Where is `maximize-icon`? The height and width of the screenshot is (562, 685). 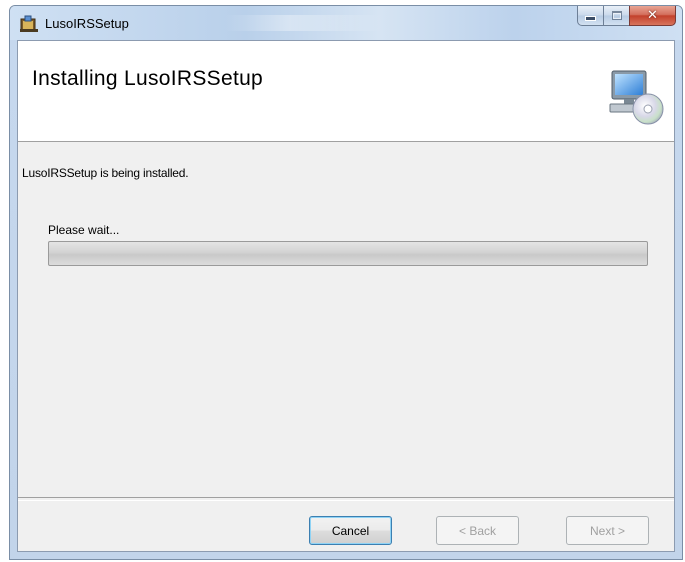 maximize-icon is located at coordinates (616, 15).